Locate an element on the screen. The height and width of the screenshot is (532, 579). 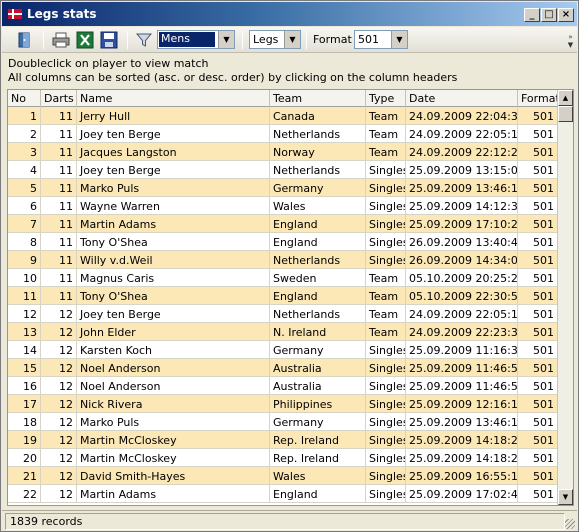
resize-grip-icon is located at coordinates (570, 524).